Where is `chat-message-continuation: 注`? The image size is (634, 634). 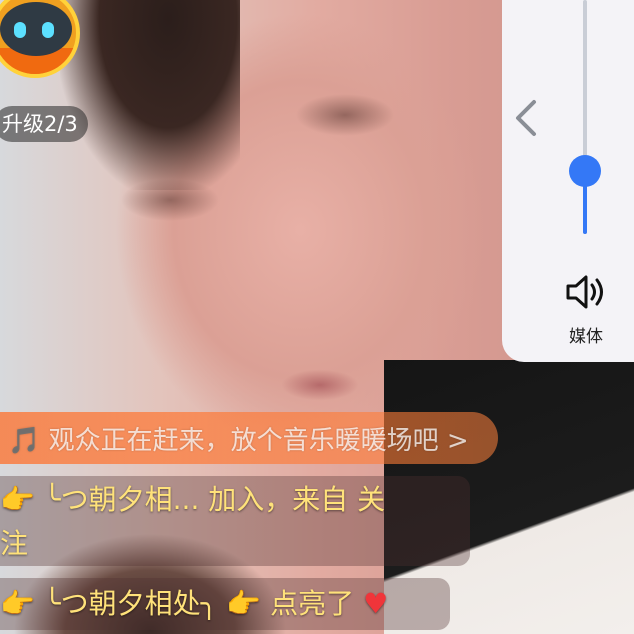
chat-message-continuation: 注 is located at coordinates (14, 544).